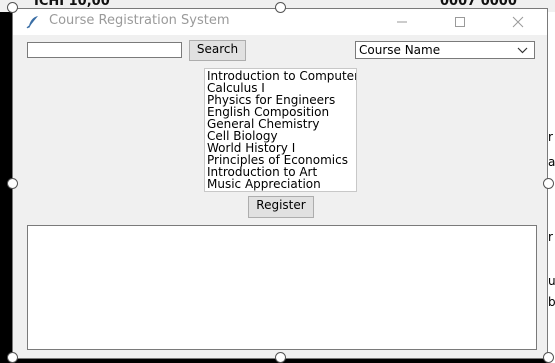 The width and height of the screenshot is (555, 363). What do you see at coordinates (217, 50) in the screenshot?
I see `search-button: Search` at bounding box center [217, 50].